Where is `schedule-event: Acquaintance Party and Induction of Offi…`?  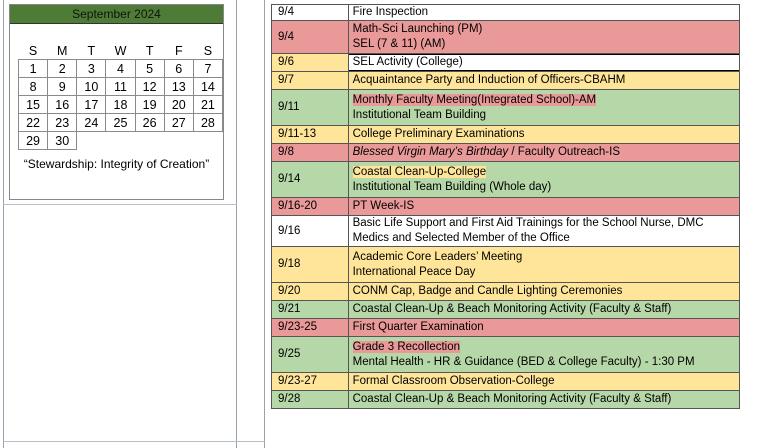
schedule-event: Acquaintance Party and Induction of Offi… is located at coordinates (544, 80).